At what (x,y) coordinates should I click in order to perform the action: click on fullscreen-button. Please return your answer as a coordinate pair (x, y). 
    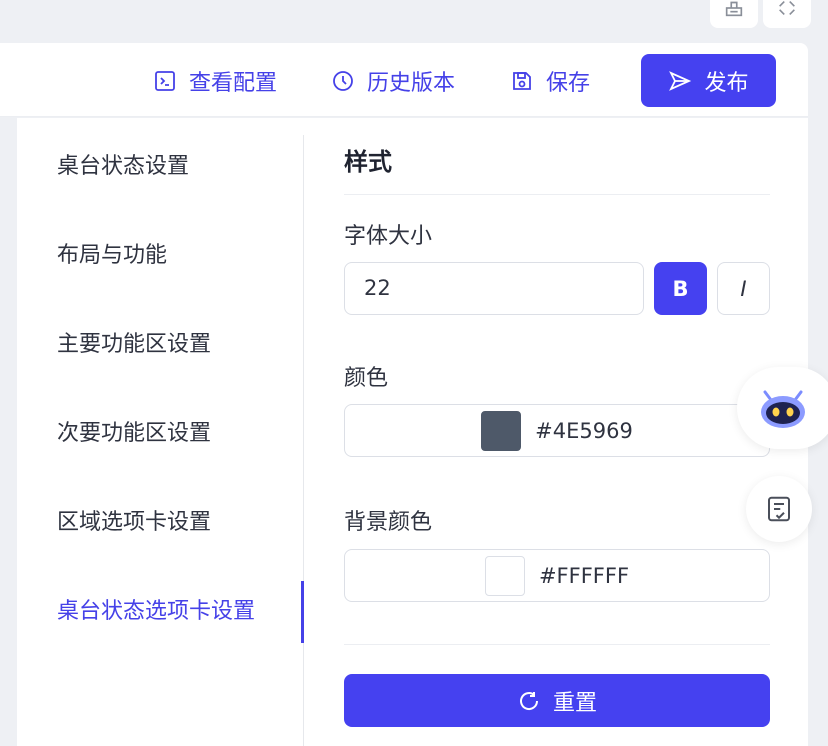
    Looking at the image, I should click on (787, 14).